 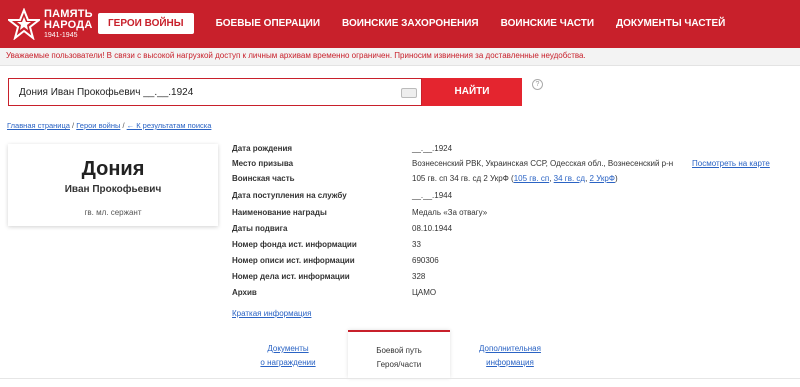 What do you see at coordinates (263, 163) in the screenshot?
I see `info-label: Место призыва` at bounding box center [263, 163].